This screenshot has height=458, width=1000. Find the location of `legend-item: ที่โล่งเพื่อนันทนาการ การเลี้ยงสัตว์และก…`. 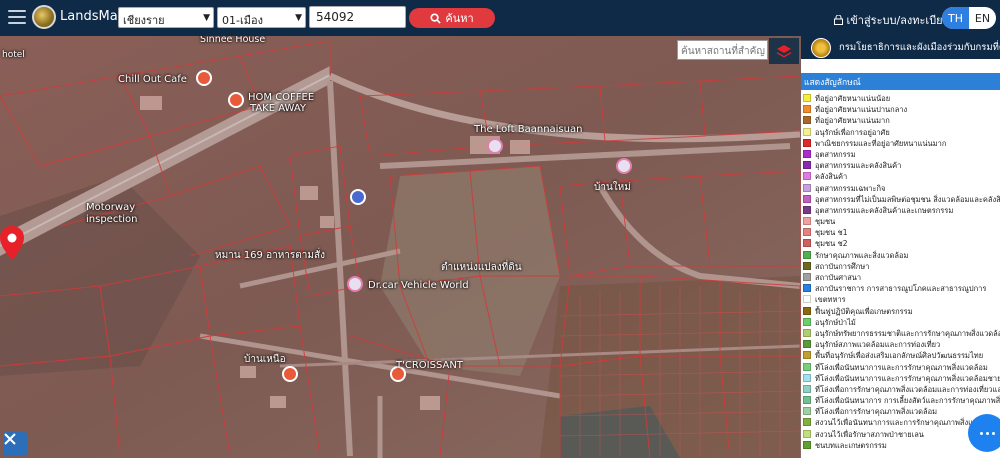

legend-item: ที่โล่งเพื่อนันทนาการ การเลี้ยงสัตว์และก… is located at coordinates (901, 400).